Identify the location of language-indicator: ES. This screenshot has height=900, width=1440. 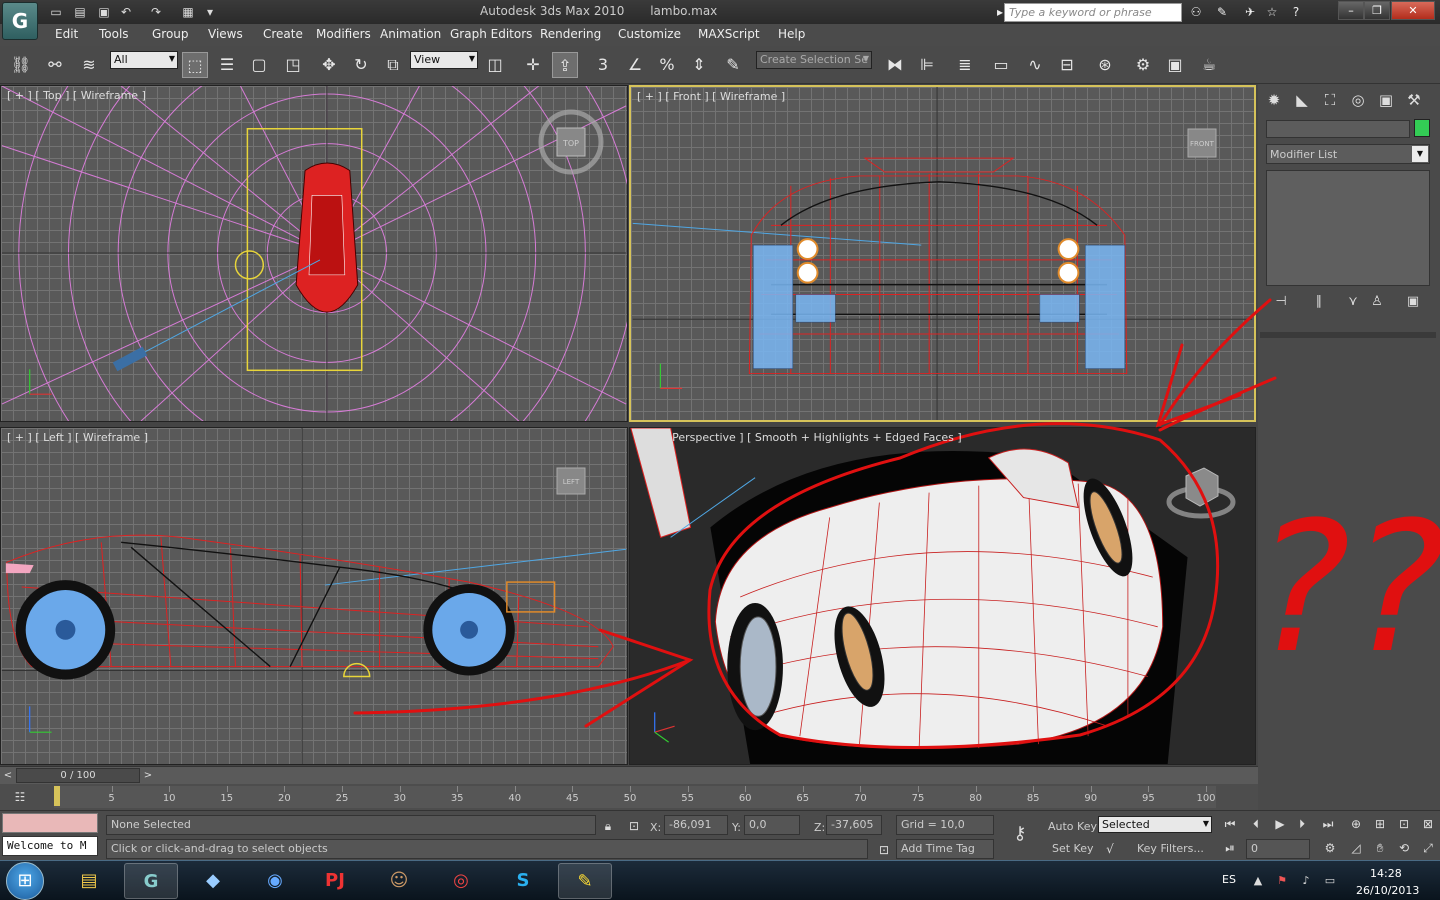
(1229, 879).